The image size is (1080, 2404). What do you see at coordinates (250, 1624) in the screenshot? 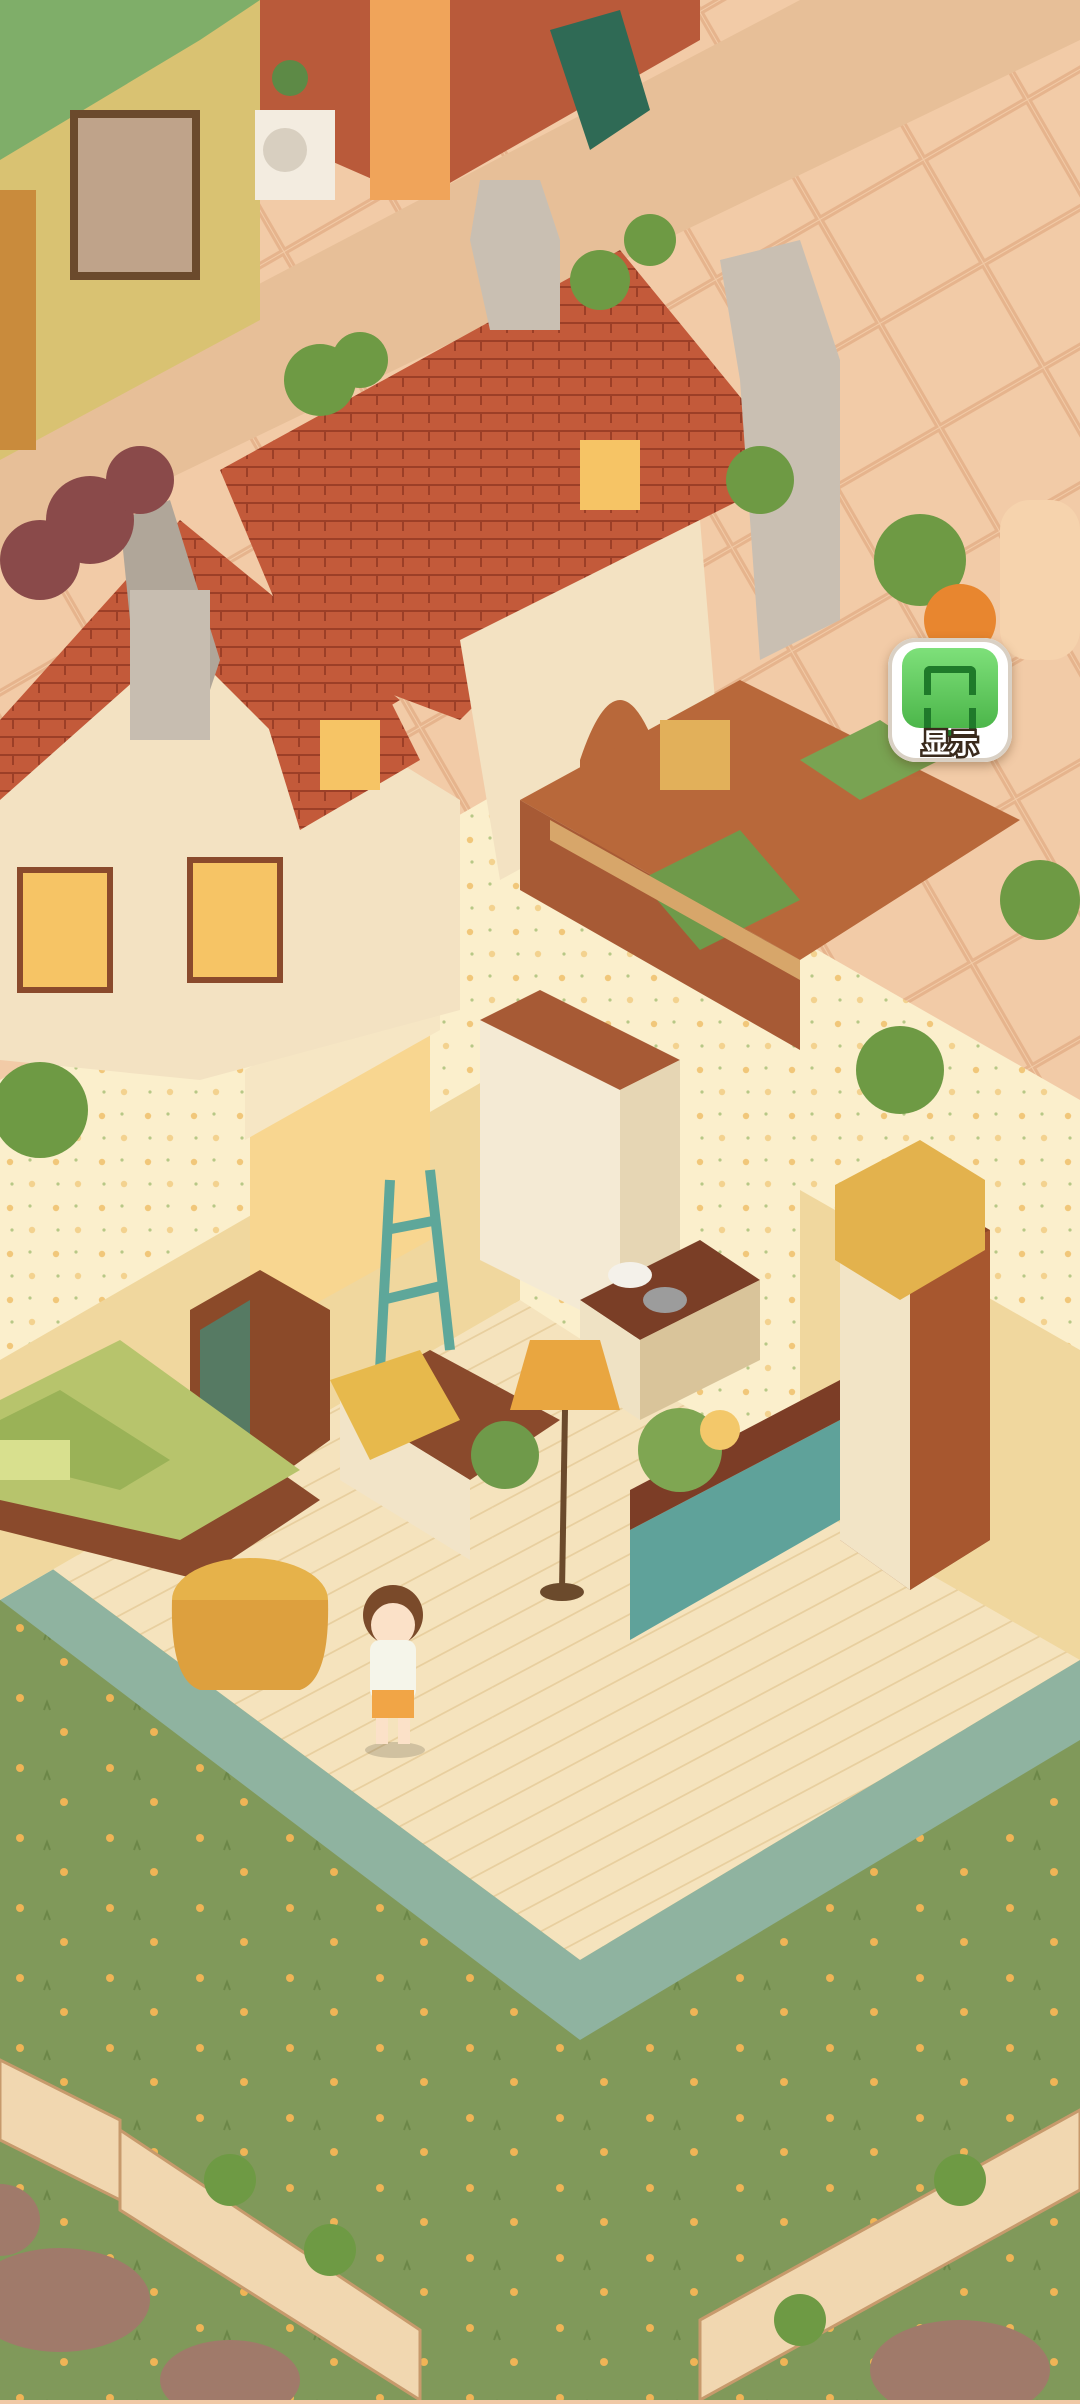
I see `round-table` at bounding box center [250, 1624].